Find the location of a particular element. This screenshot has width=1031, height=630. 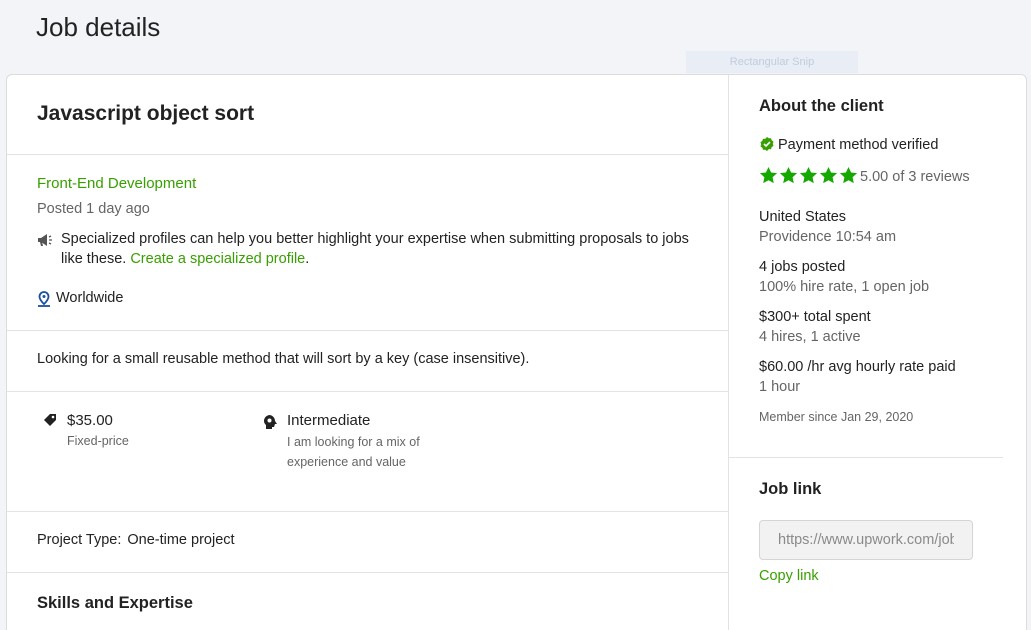

job-price: $35.00 is located at coordinates (90, 420).